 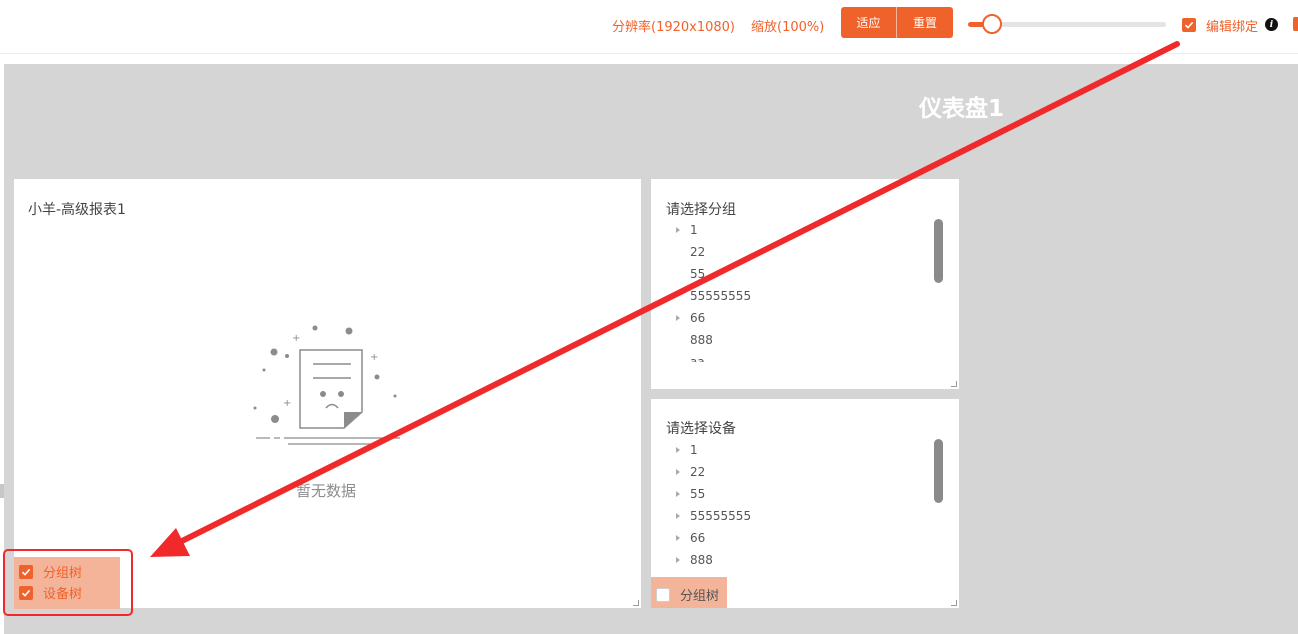 I want to click on device-tree-scrollbar, so click(x=938, y=471).